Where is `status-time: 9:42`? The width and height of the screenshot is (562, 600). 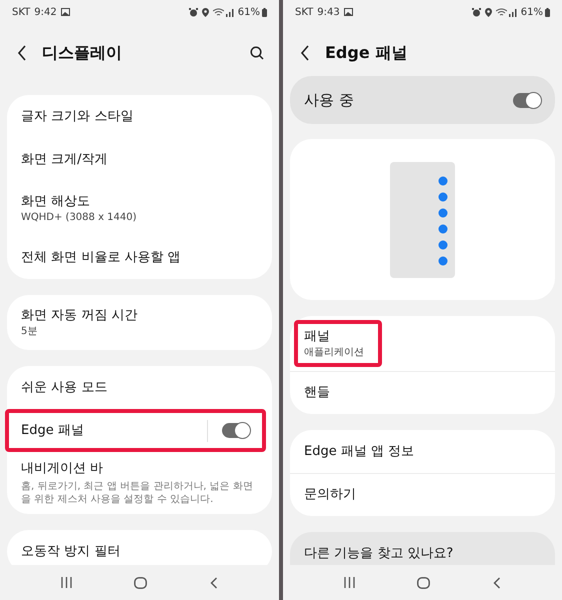 status-time: 9:42 is located at coordinates (45, 13).